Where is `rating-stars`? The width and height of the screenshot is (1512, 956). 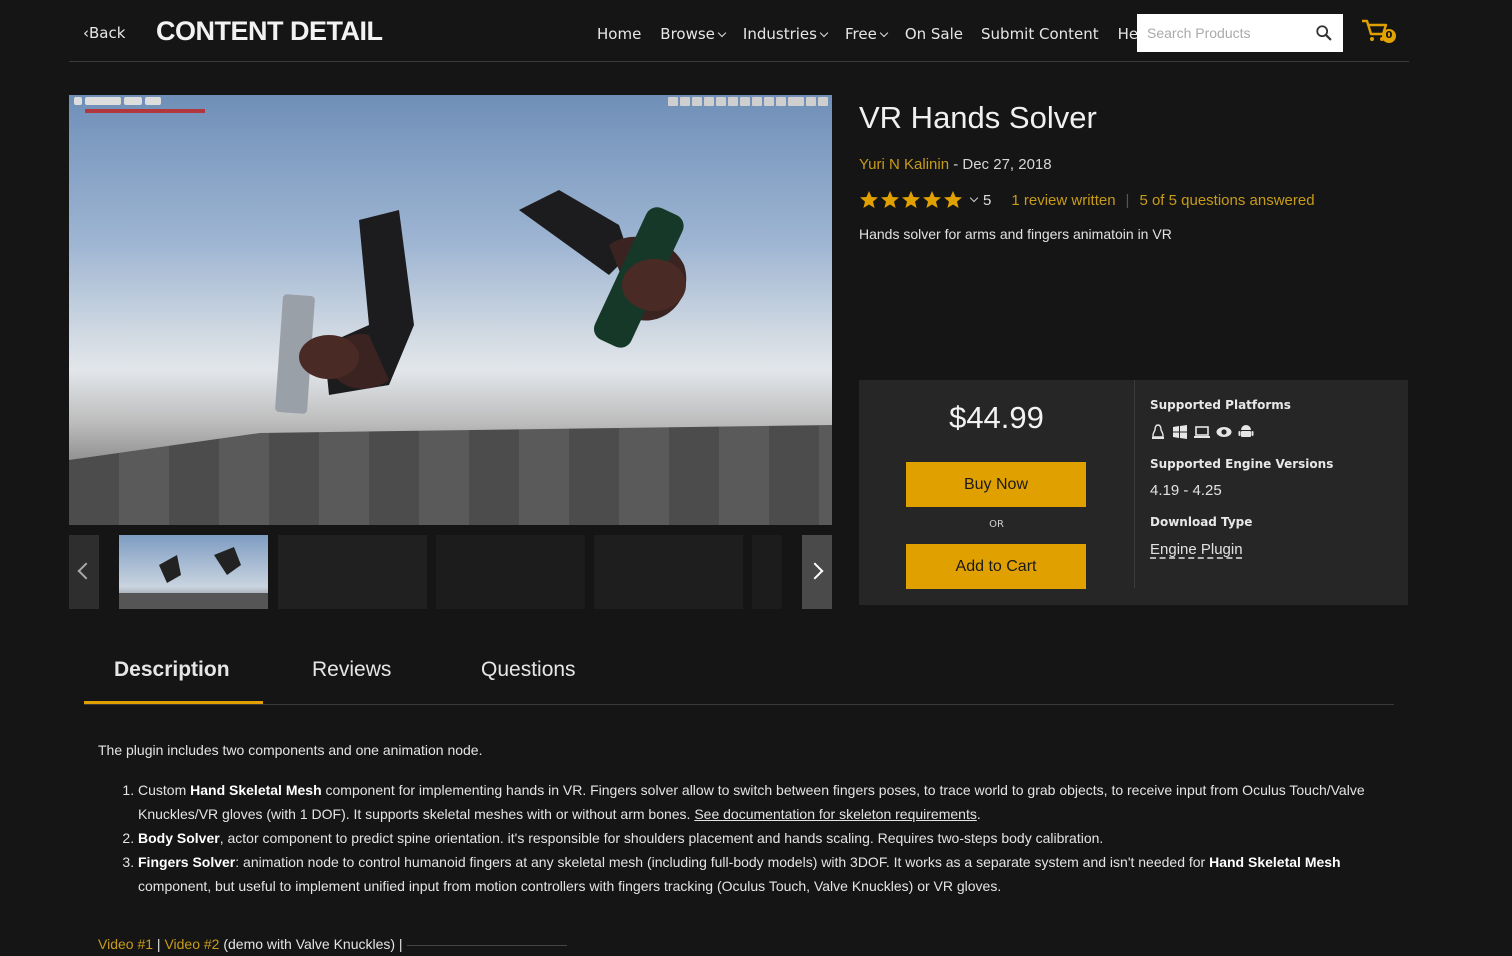
rating-stars is located at coordinates (911, 200).